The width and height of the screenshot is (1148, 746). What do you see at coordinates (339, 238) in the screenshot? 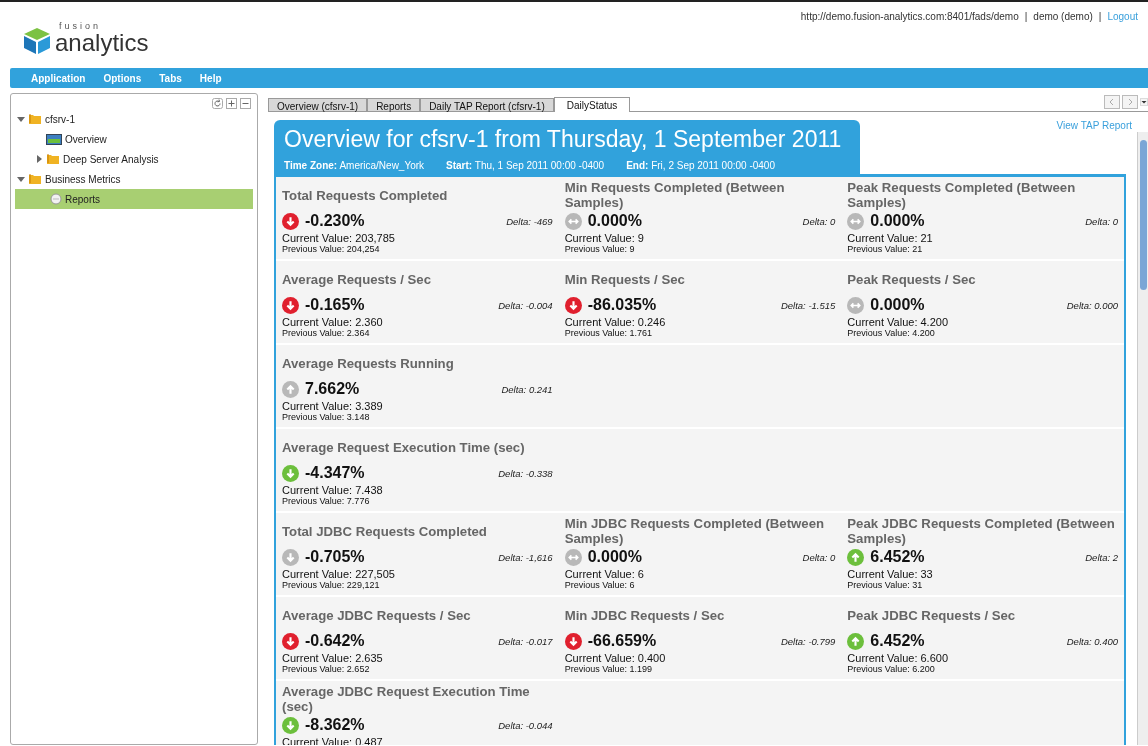
I see `current-value: Current Value: 203,785` at bounding box center [339, 238].